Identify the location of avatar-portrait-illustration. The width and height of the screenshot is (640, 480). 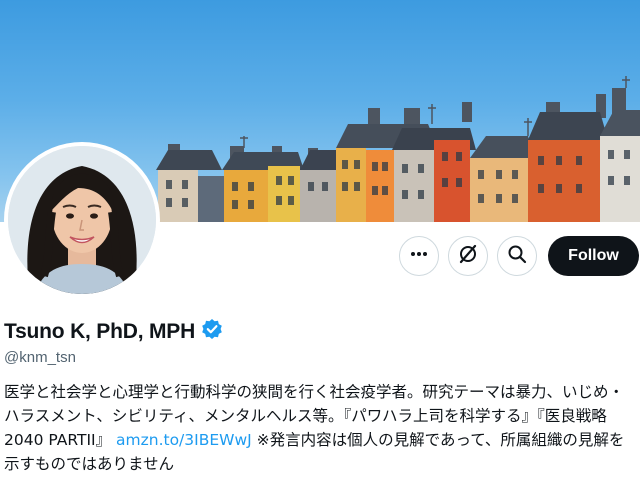
(82, 220).